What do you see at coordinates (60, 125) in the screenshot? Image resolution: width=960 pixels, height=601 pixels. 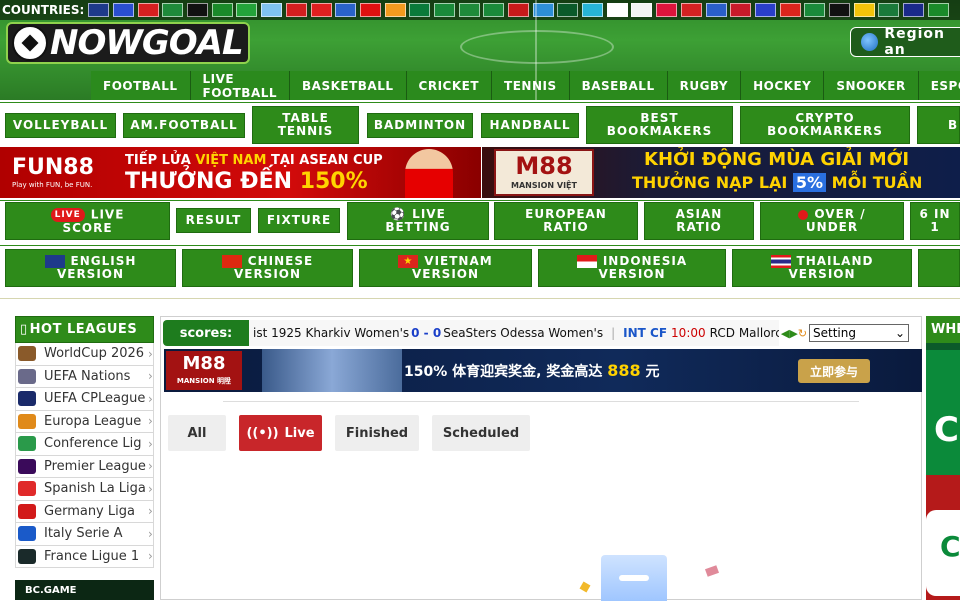 I see `volleyball-button: VOLLEYBALL` at bounding box center [60, 125].